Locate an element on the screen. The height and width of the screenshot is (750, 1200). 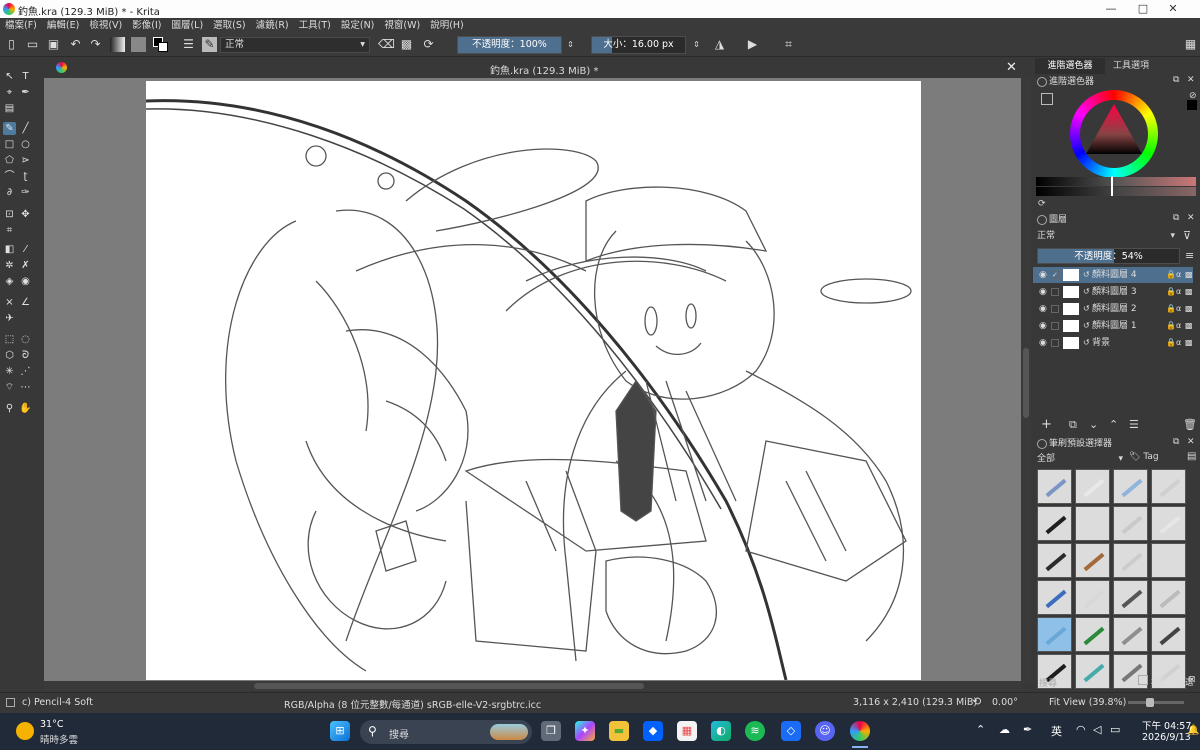
mirror-horizontal-icon: ◮ is located at coordinates (719, 44).